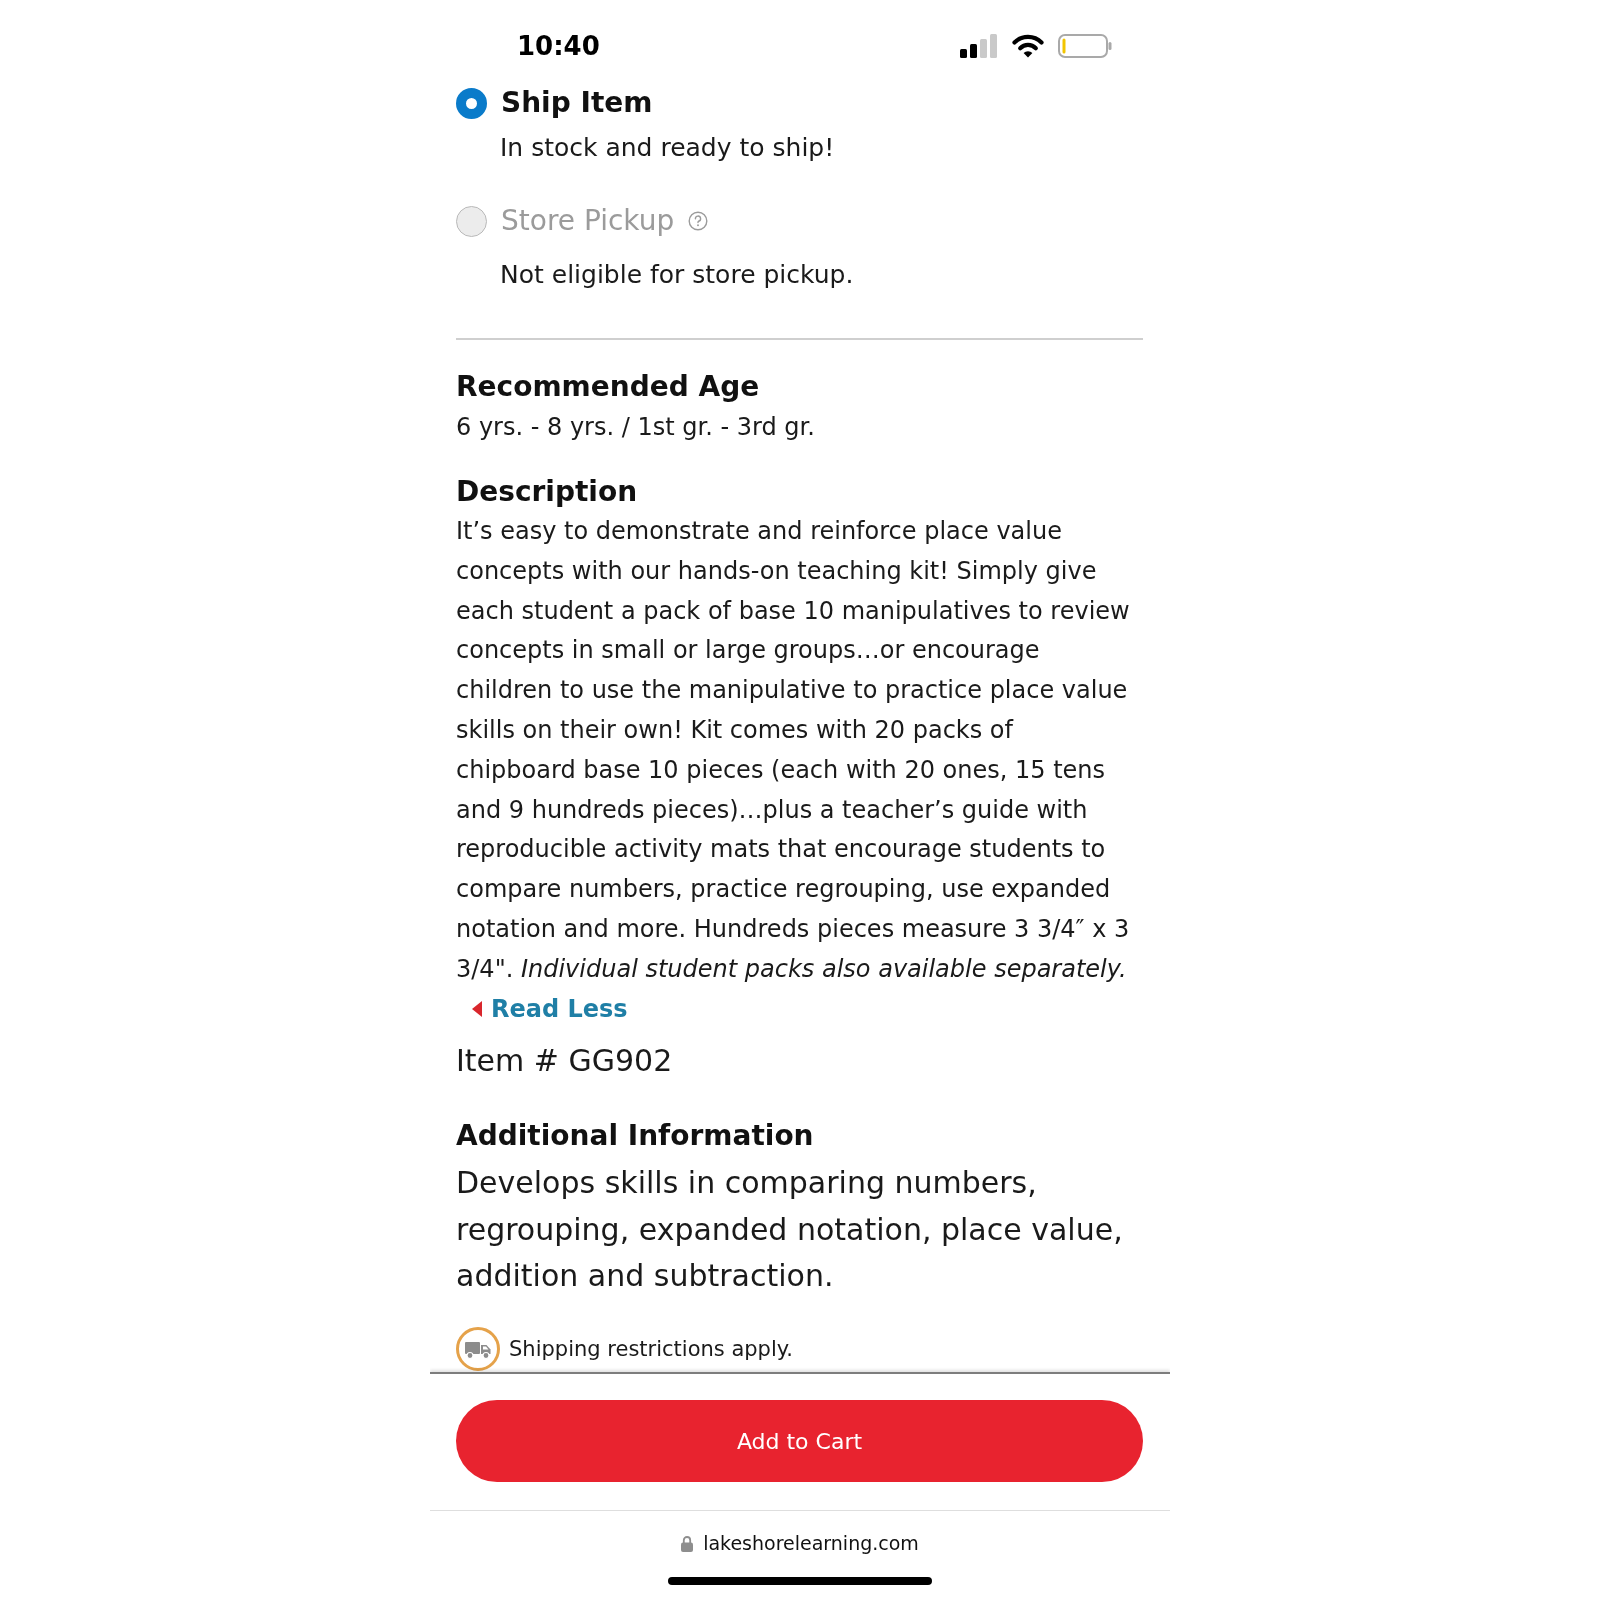 The height and width of the screenshot is (1600, 1600). Describe the element at coordinates (471, 103) in the screenshot. I see `radio-button` at that location.